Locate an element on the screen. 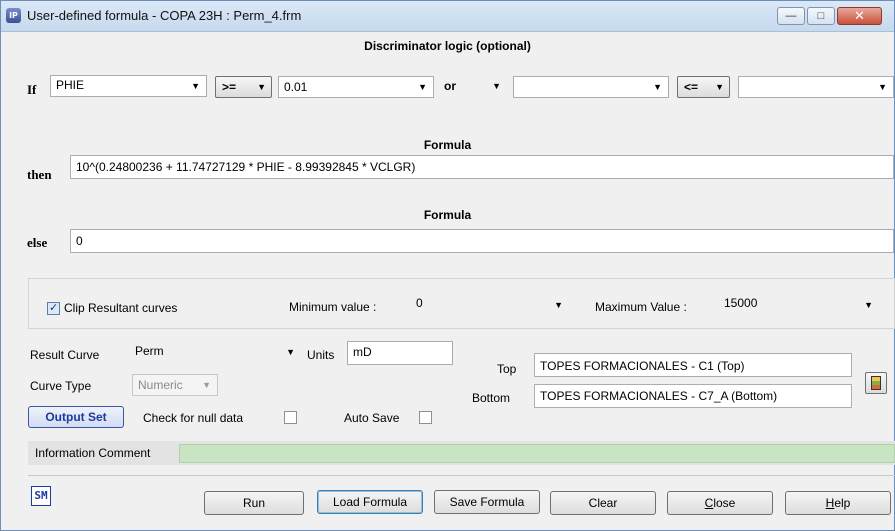 The height and width of the screenshot is (531, 895). auto-save-checkbox is located at coordinates (425, 417).